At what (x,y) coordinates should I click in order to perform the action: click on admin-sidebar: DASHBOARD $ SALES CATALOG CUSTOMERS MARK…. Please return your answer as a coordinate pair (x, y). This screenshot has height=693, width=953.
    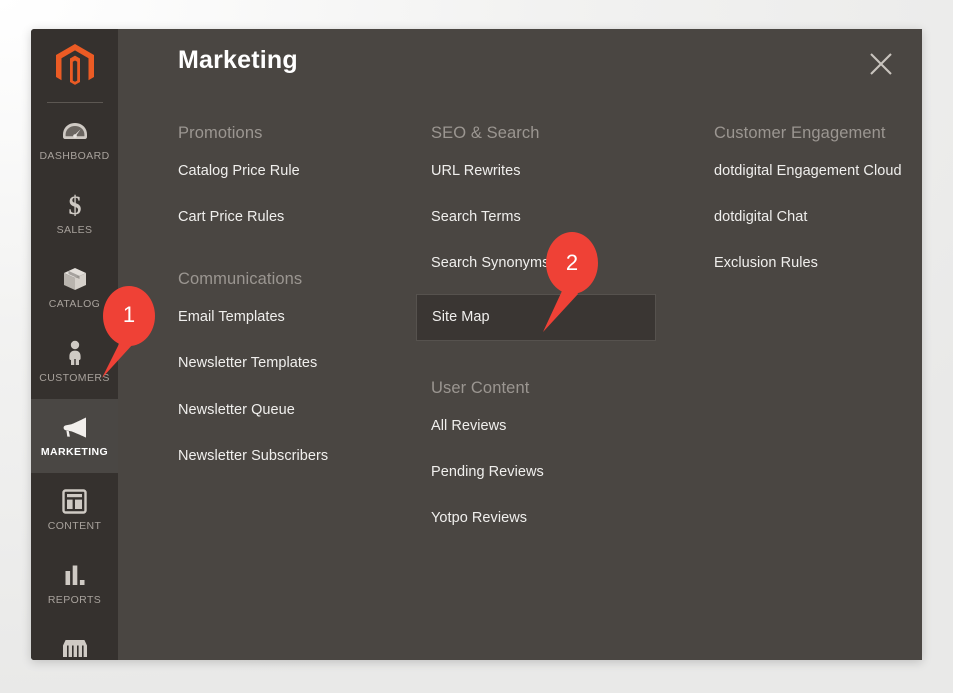
    Looking at the image, I should click on (74, 344).